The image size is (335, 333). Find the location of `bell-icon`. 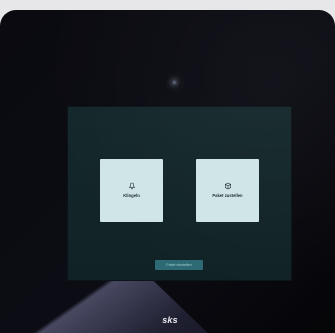

bell-icon is located at coordinates (131, 186).